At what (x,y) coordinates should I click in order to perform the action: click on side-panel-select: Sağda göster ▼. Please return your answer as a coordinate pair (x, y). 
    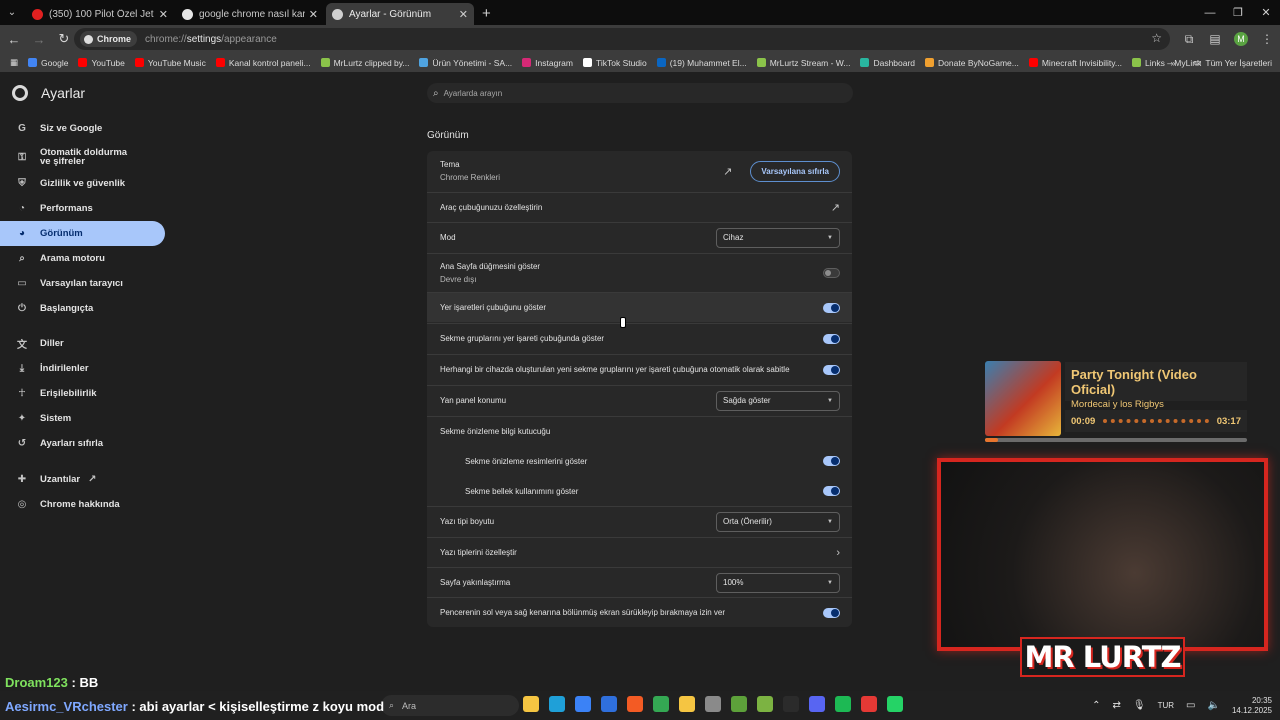
    Looking at the image, I should click on (778, 400).